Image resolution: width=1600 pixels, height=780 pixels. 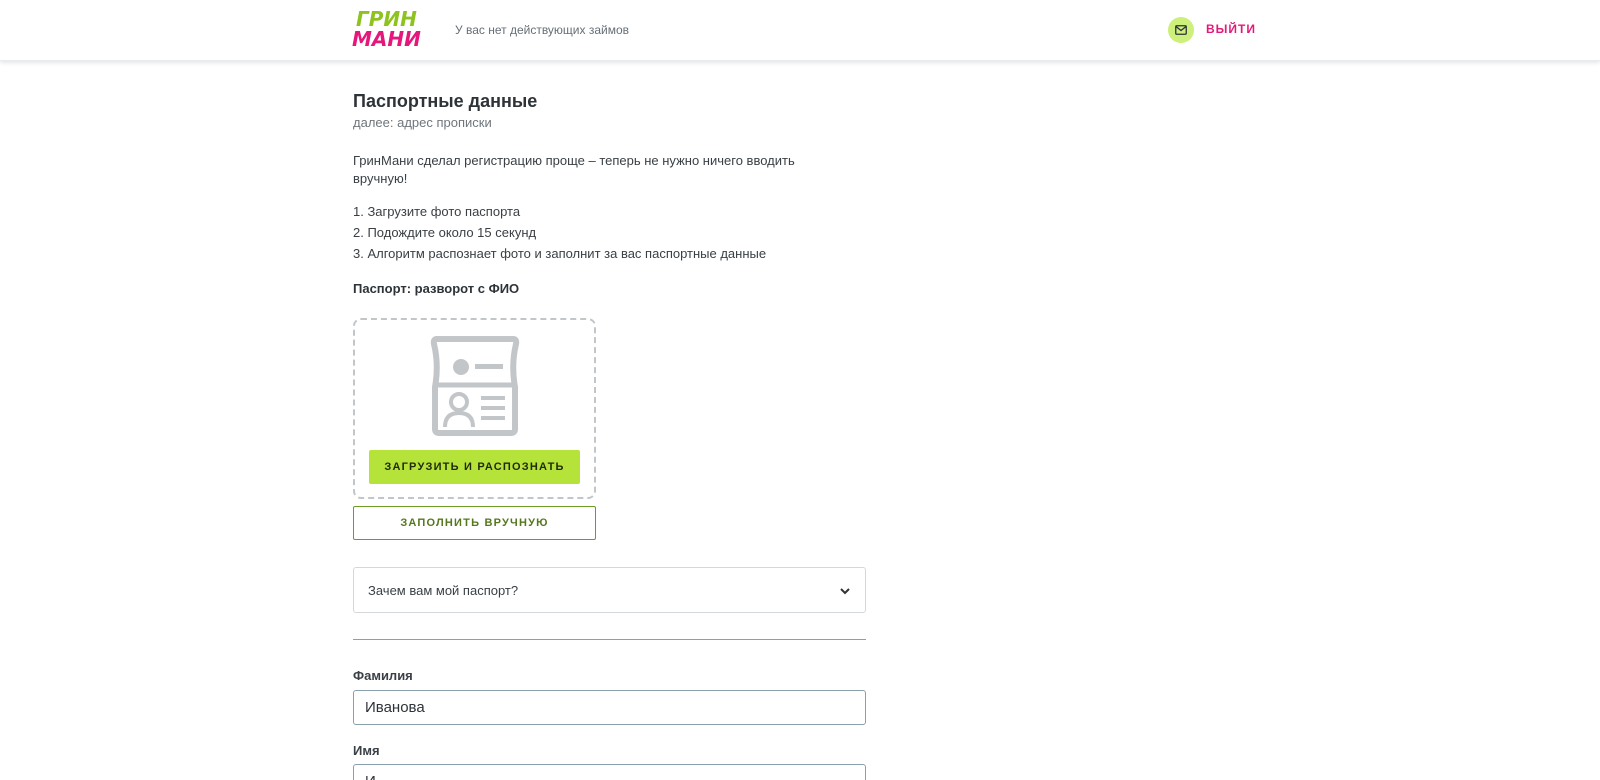 I want to click on step-item: 1. Загрузите фото паспорта, so click(x=437, y=211).